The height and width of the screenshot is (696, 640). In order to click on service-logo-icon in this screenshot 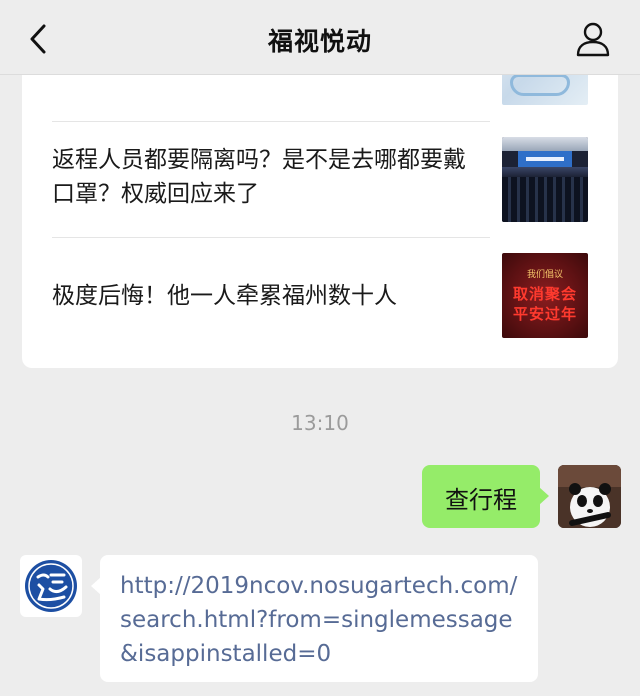, I will do `click(51, 586)`.